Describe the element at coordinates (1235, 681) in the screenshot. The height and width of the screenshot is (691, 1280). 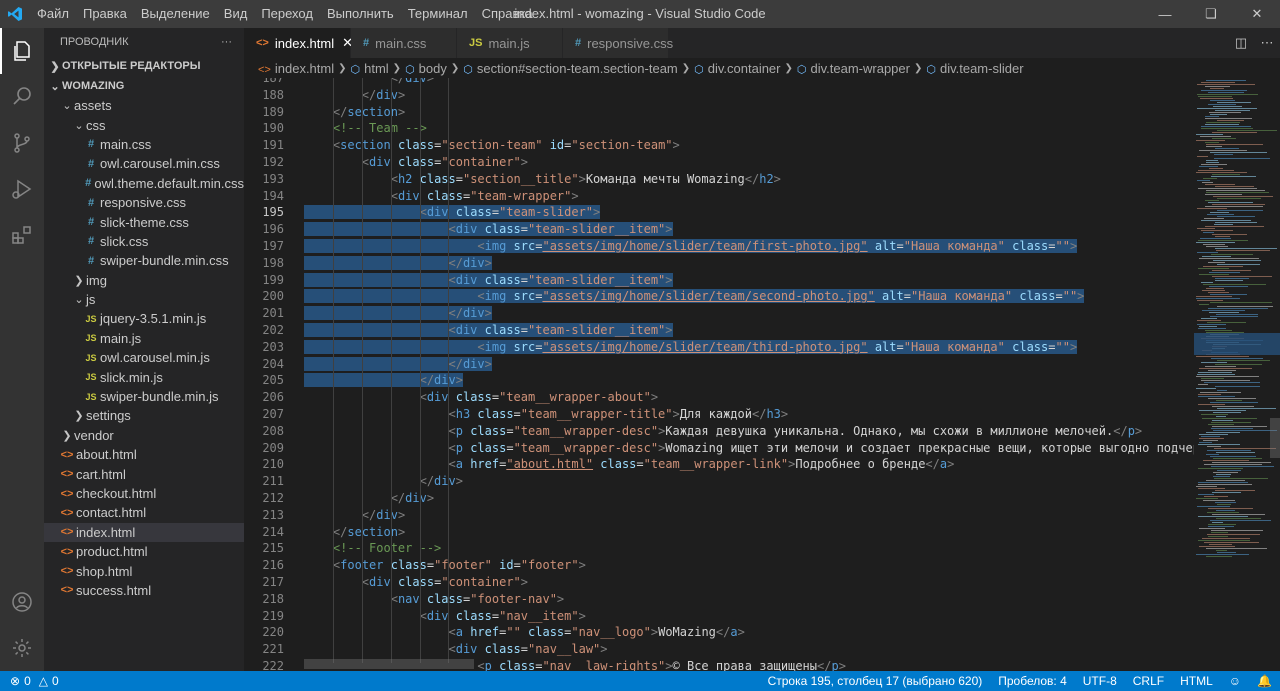
I see `feedback-icon: ☺` at that location.